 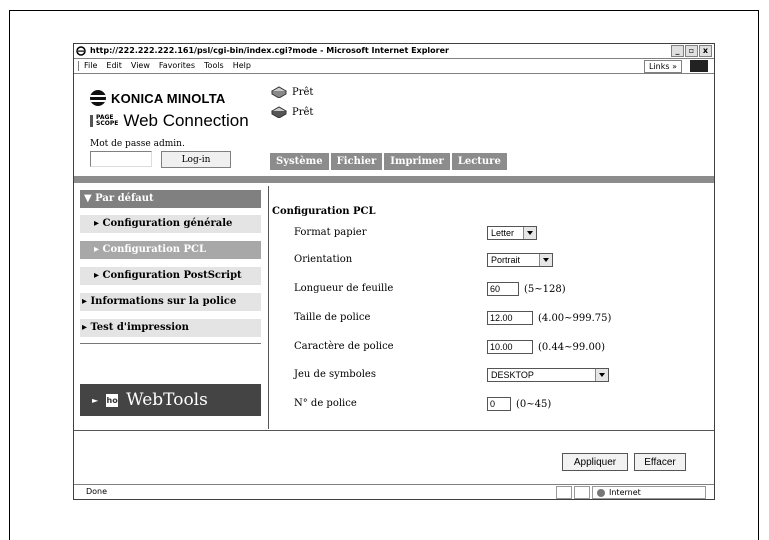 What do you see at coordinates (512, 375) in the screenshot?
I see `select-value: DESKTOP` at bounding box center [512, 375].